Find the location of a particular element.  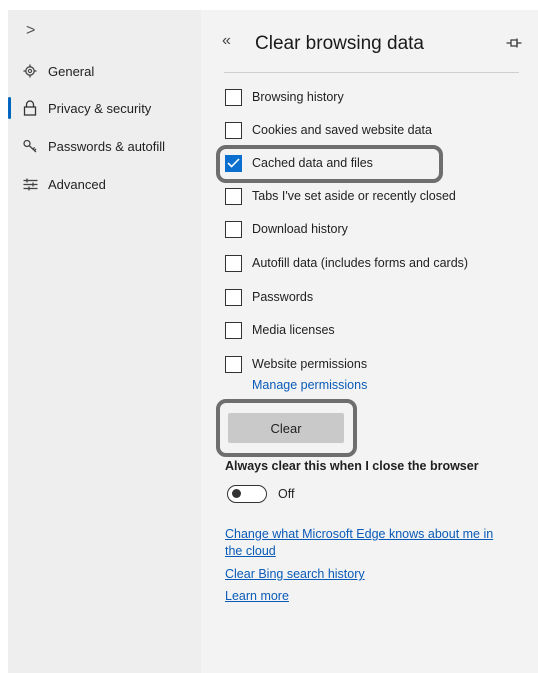

checkbox-label: Autofill data (includes forms and cards) is located at coordinates (360, 263).